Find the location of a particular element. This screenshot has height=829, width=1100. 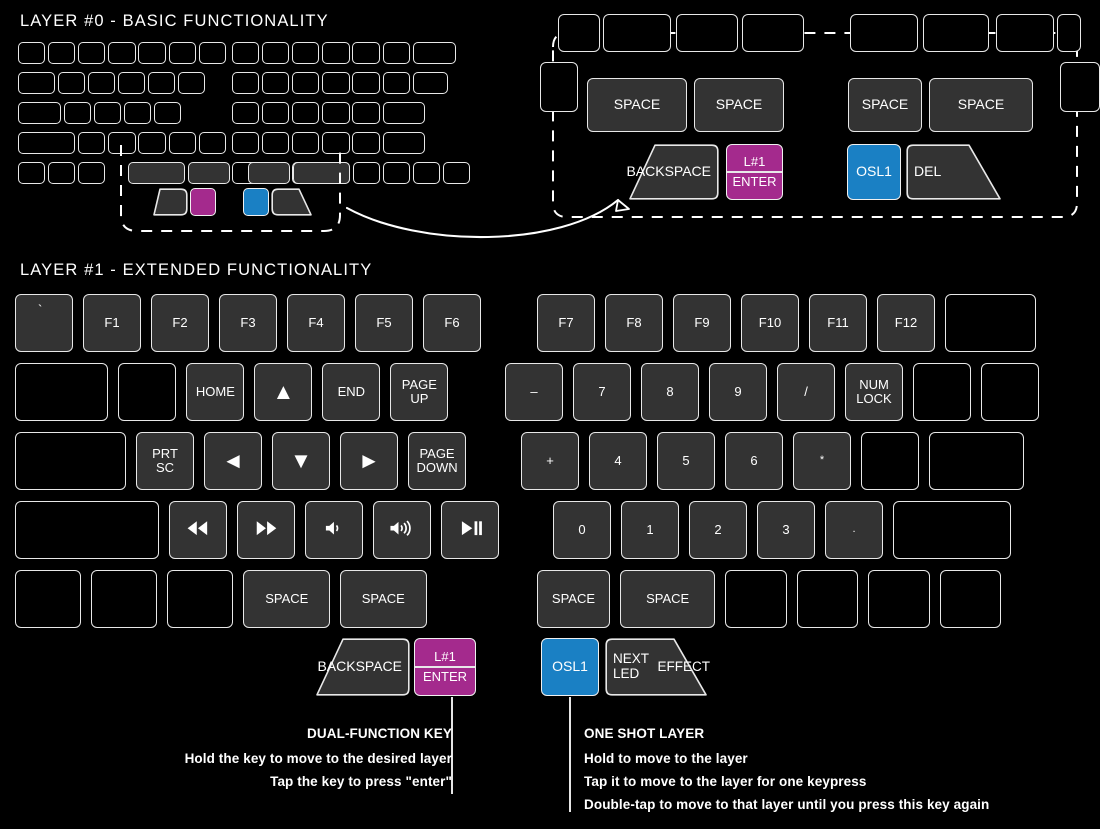

key-label: ` is located at coordinates (40, 309).